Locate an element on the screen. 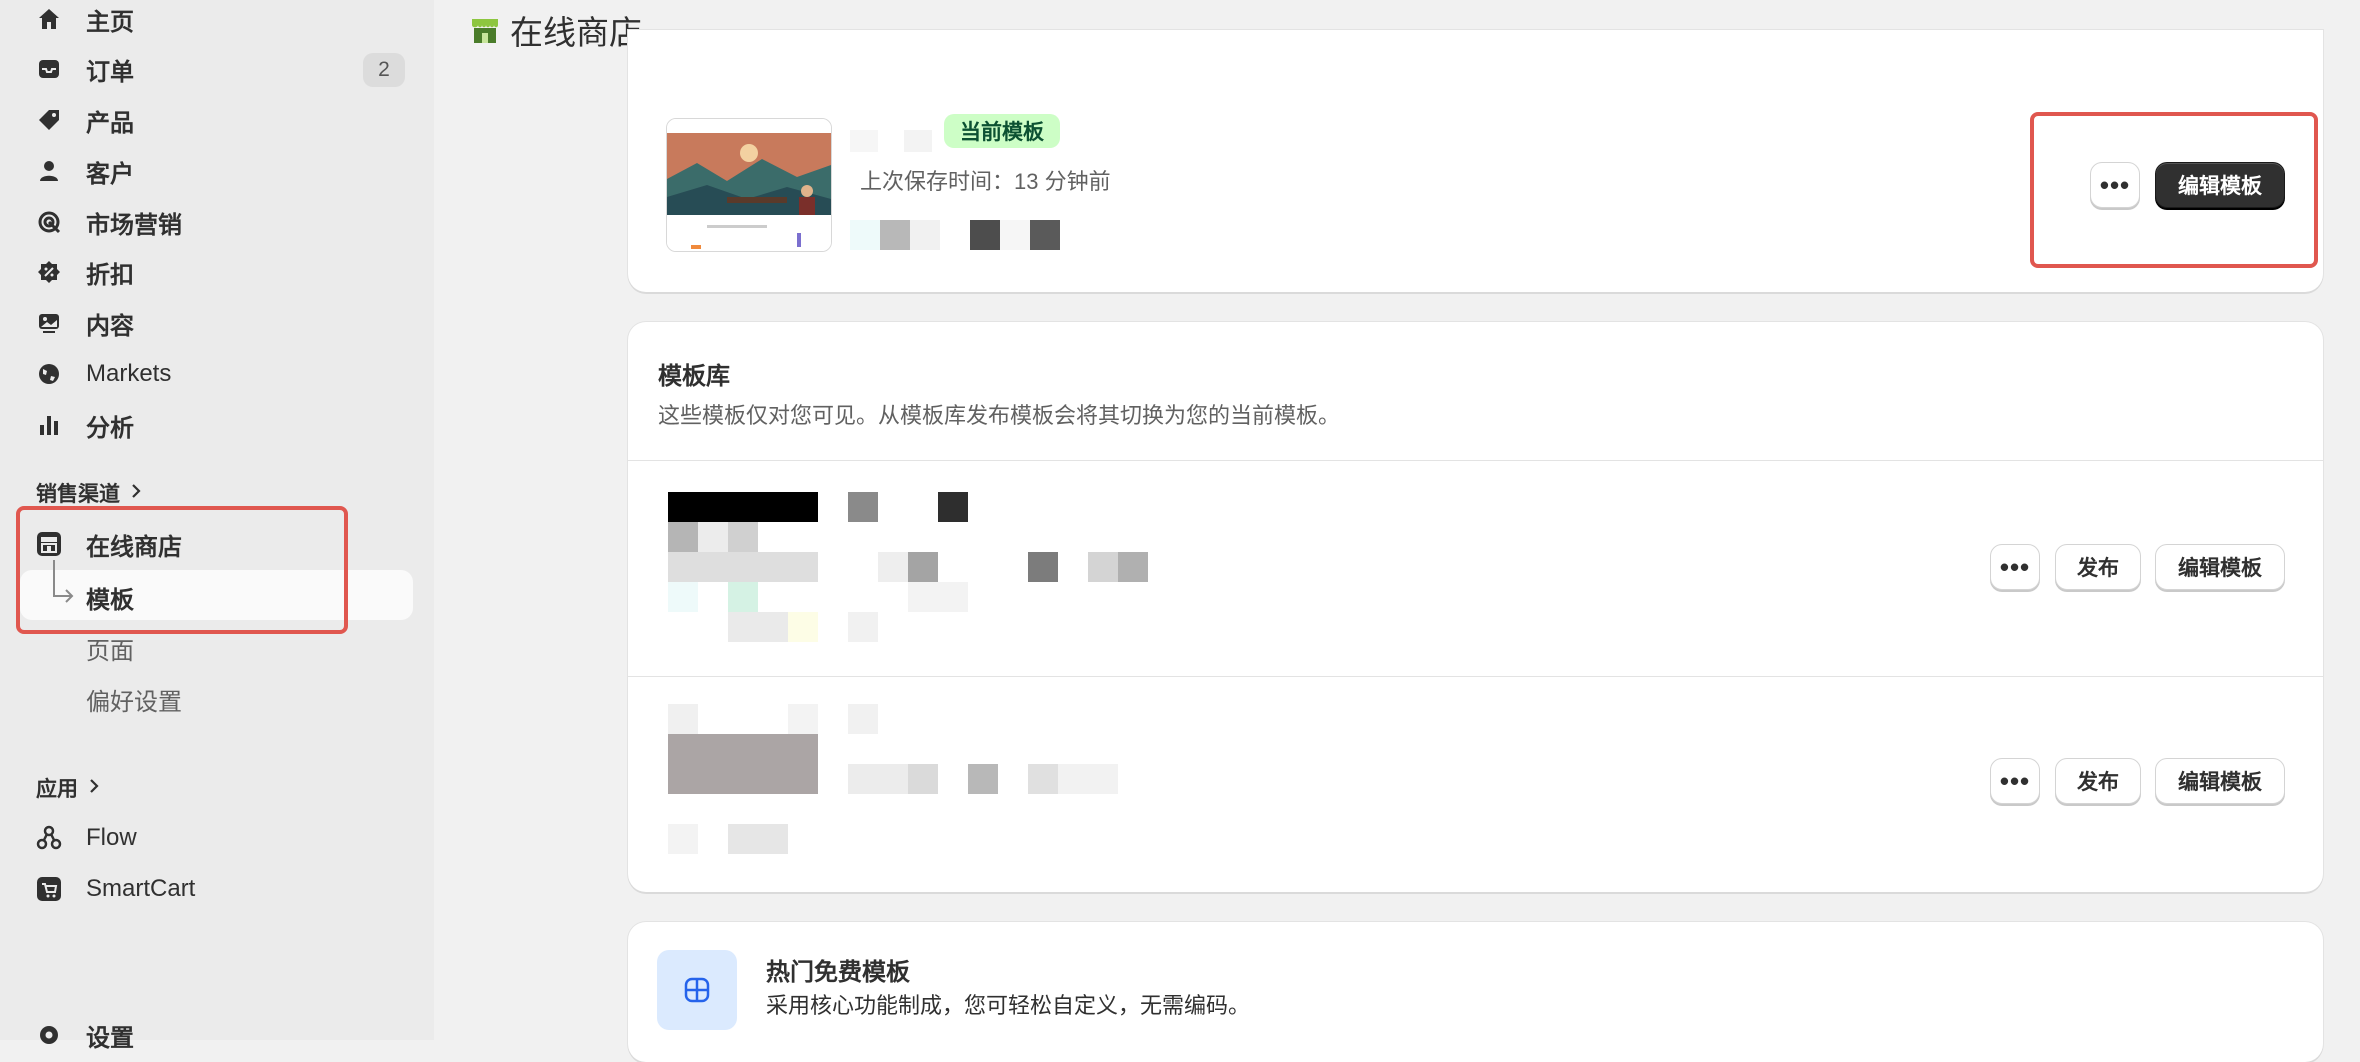  sidebar-item-label: 订单 is located at coordinates (110, 72).